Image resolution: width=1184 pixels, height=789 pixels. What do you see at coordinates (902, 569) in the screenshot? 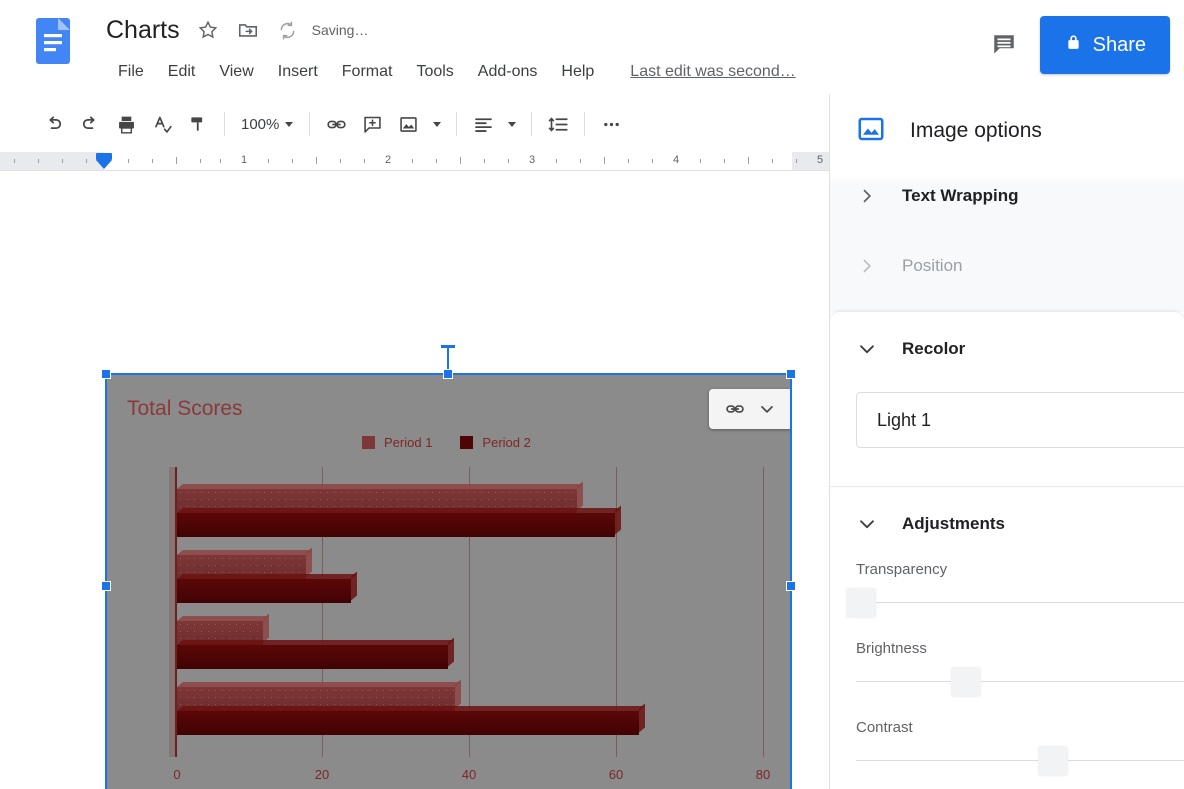
I see `adjustment-label-transparency: Transparency` at bounding box center [902, 569].